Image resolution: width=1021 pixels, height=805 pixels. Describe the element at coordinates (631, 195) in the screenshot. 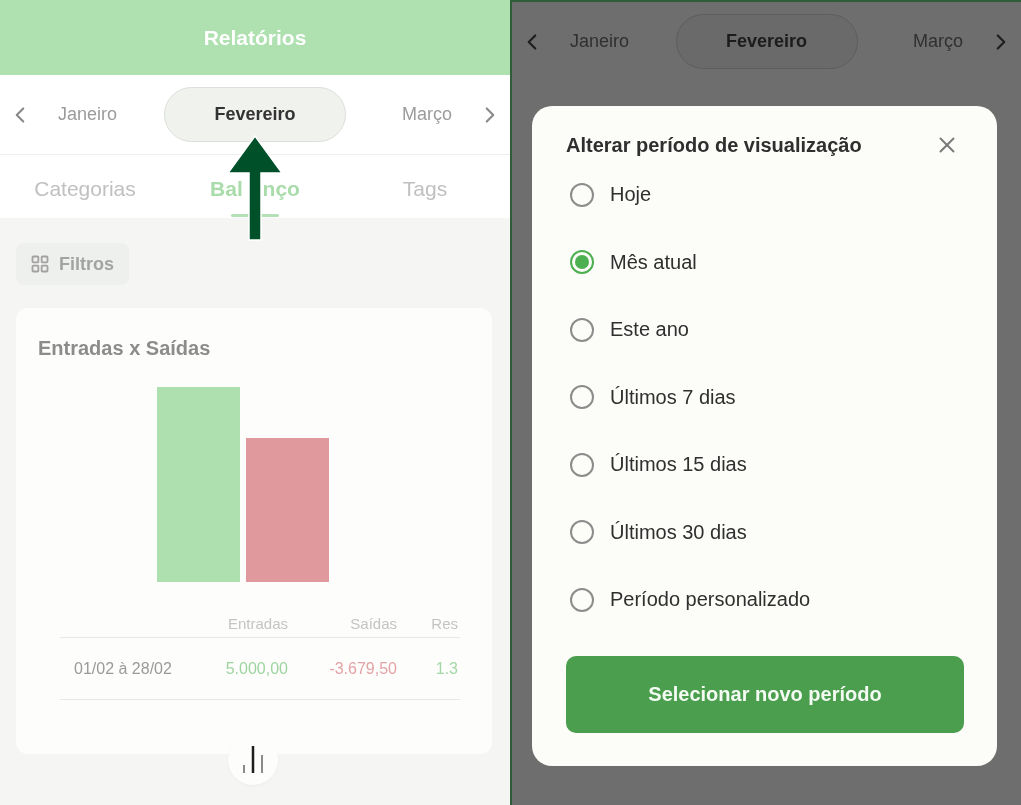

I see `option-label: Hoje` at that location.